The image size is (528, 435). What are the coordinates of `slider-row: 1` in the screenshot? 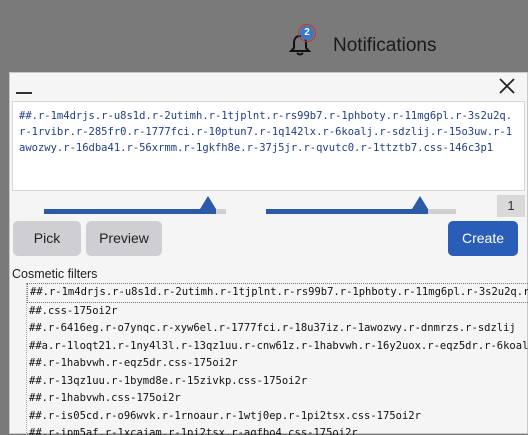 It's located at (268, 206).